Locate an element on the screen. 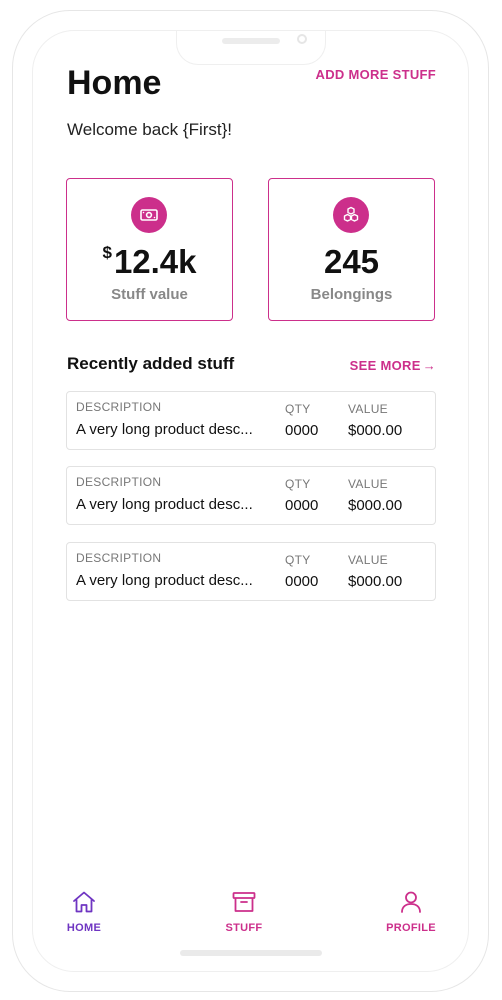 The image size is (502, 1000). camera-icon is located at coordinates (302, 39).